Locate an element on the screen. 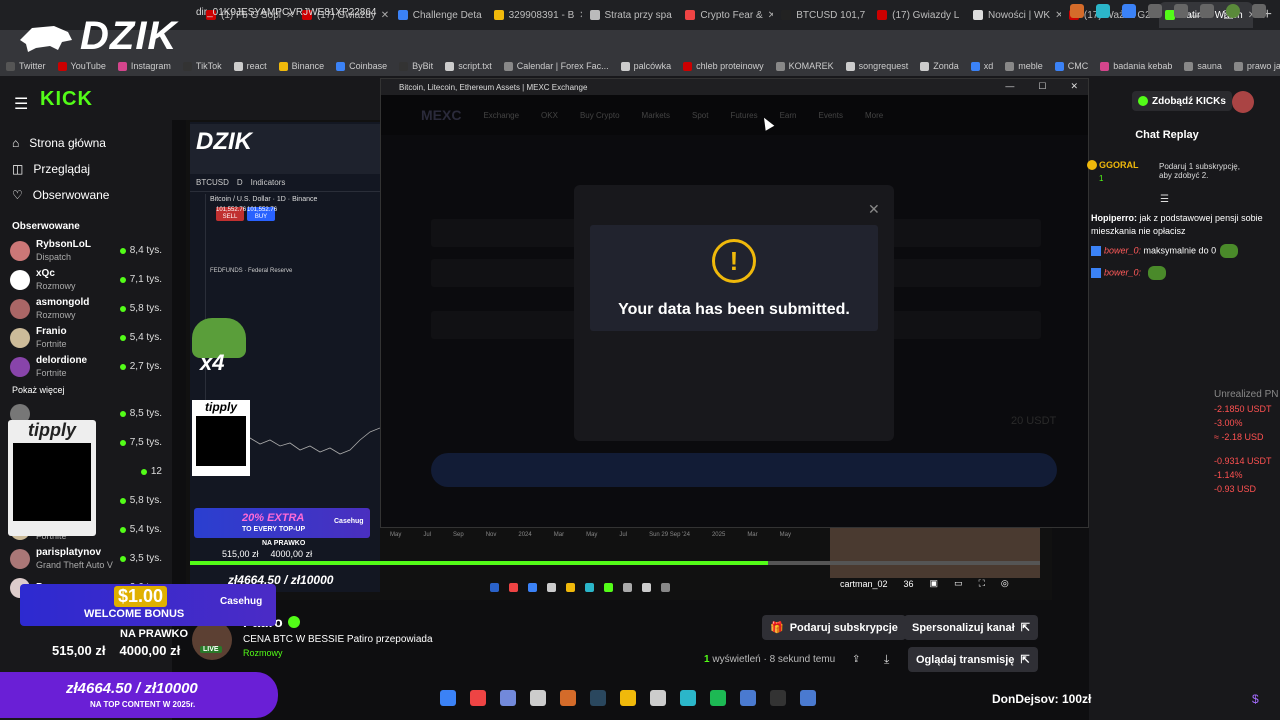 Image resolution: width=1280 pixels, height=720 pixels. modal-close-icon: ✕ is located at coordinates (874, 209).